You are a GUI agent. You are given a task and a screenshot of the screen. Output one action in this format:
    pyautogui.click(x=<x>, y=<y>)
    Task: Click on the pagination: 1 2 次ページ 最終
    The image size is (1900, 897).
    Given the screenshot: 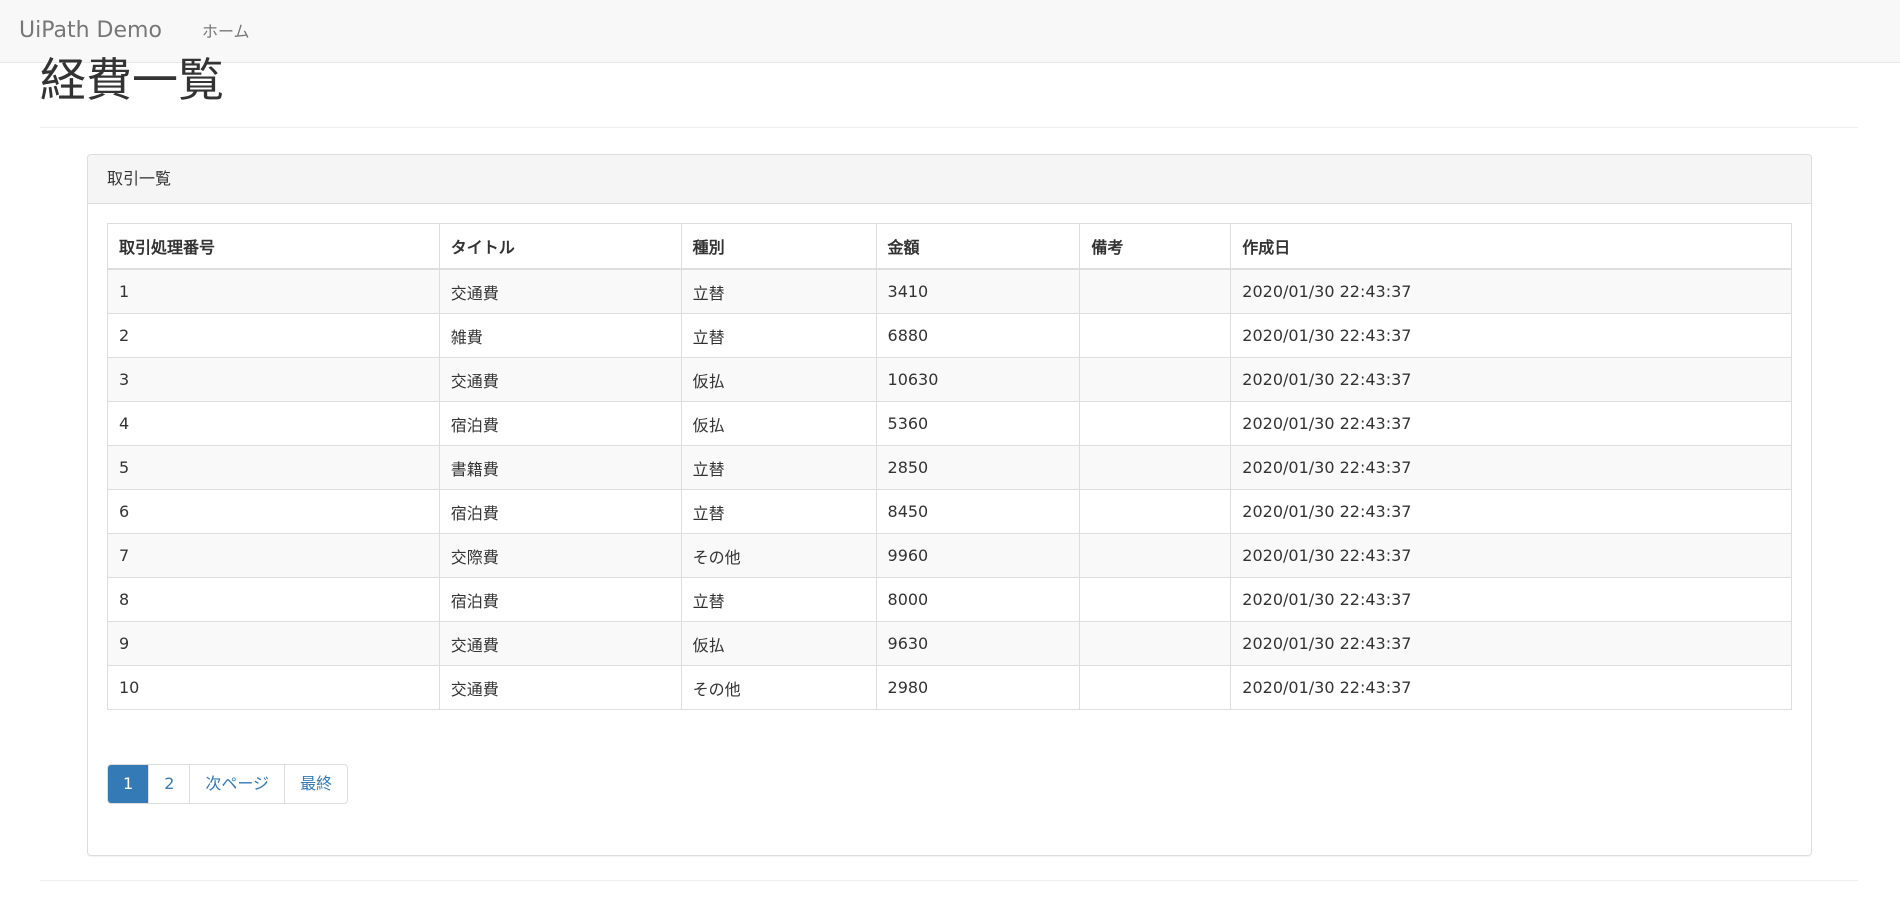 What is the action you would take?
    pyautogui.click(x=228, y=784)
    